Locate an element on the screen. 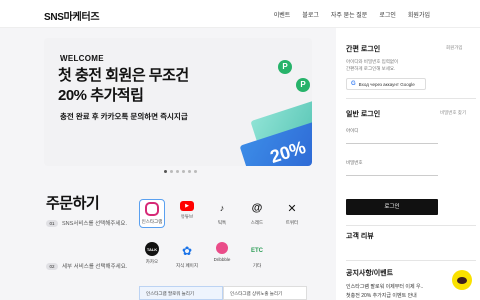 The image size is (480, 300). chat-bubble-icon is located at coordinates (462, 280).